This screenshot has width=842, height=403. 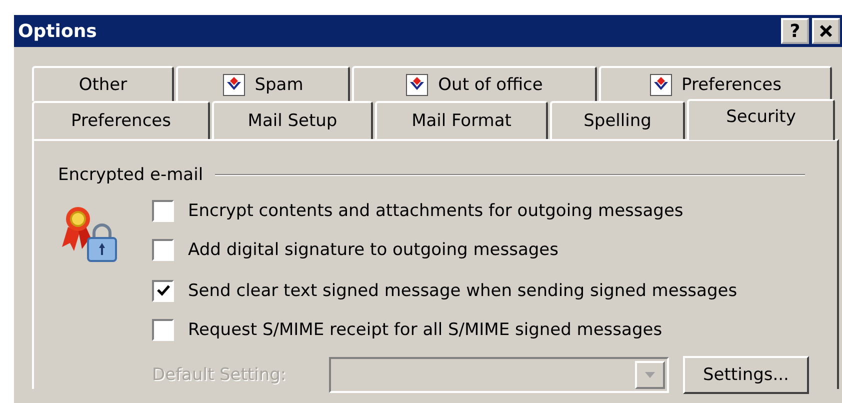 I want to click on checkbox-label: Request S/MIME receipt for all S/MIME signed messages, so click(x=425, y=330).